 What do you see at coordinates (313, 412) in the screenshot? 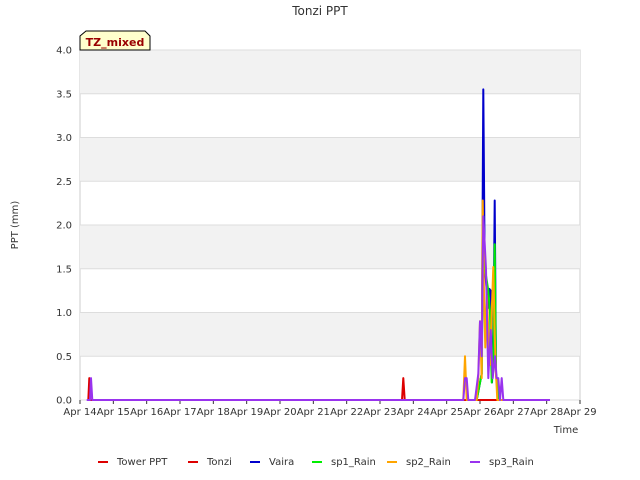
I see `x-tick-label: Apr 21` at bounding box center [313, 412].